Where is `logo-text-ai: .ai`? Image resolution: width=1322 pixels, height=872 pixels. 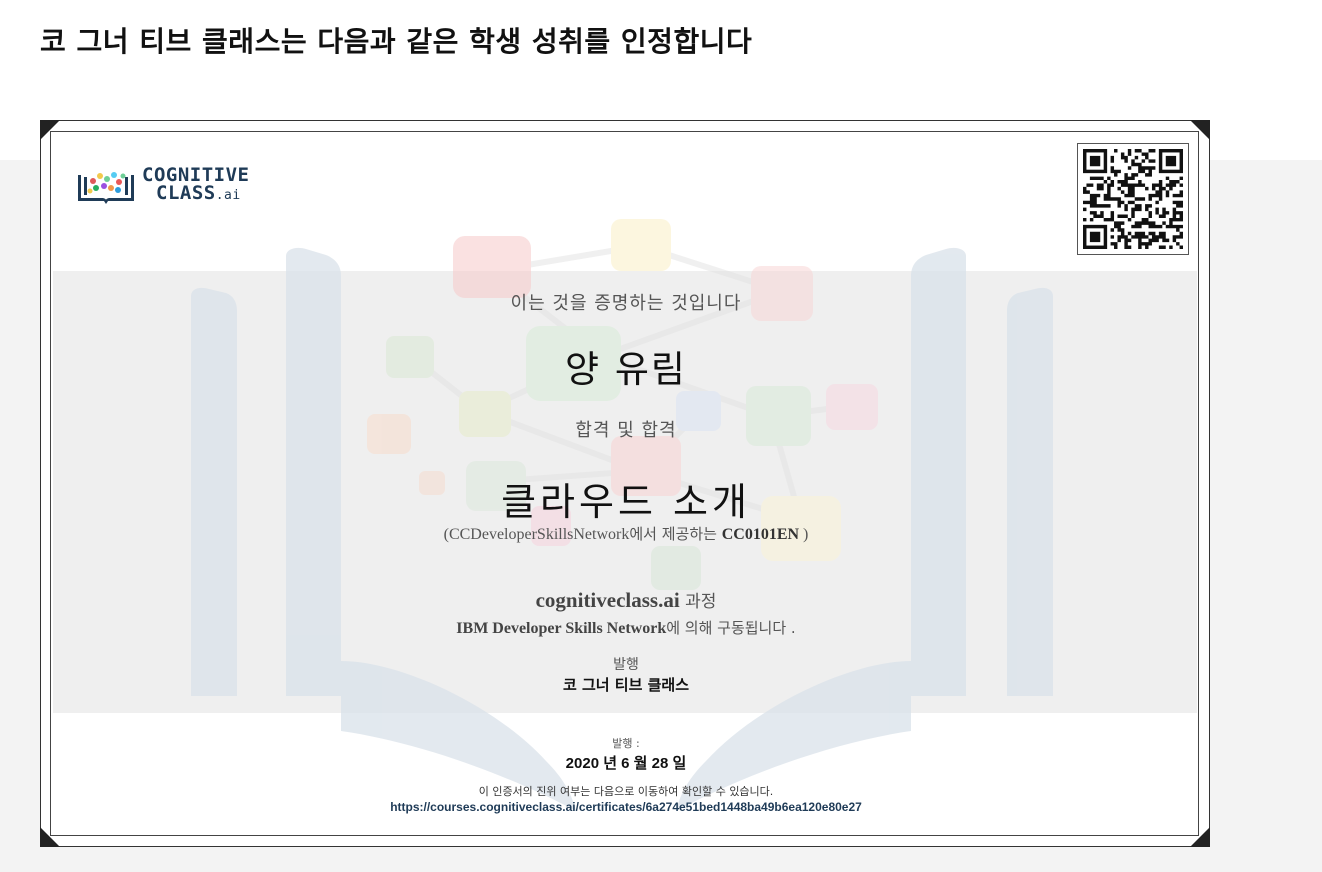 logo-text-ai: .ai is located at coordinates (228, 195).